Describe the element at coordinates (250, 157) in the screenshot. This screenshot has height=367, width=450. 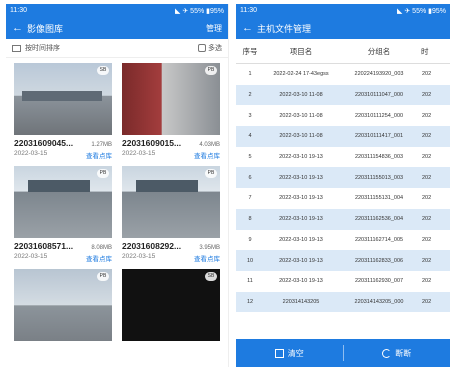
I see `row-index: 5` at that location.